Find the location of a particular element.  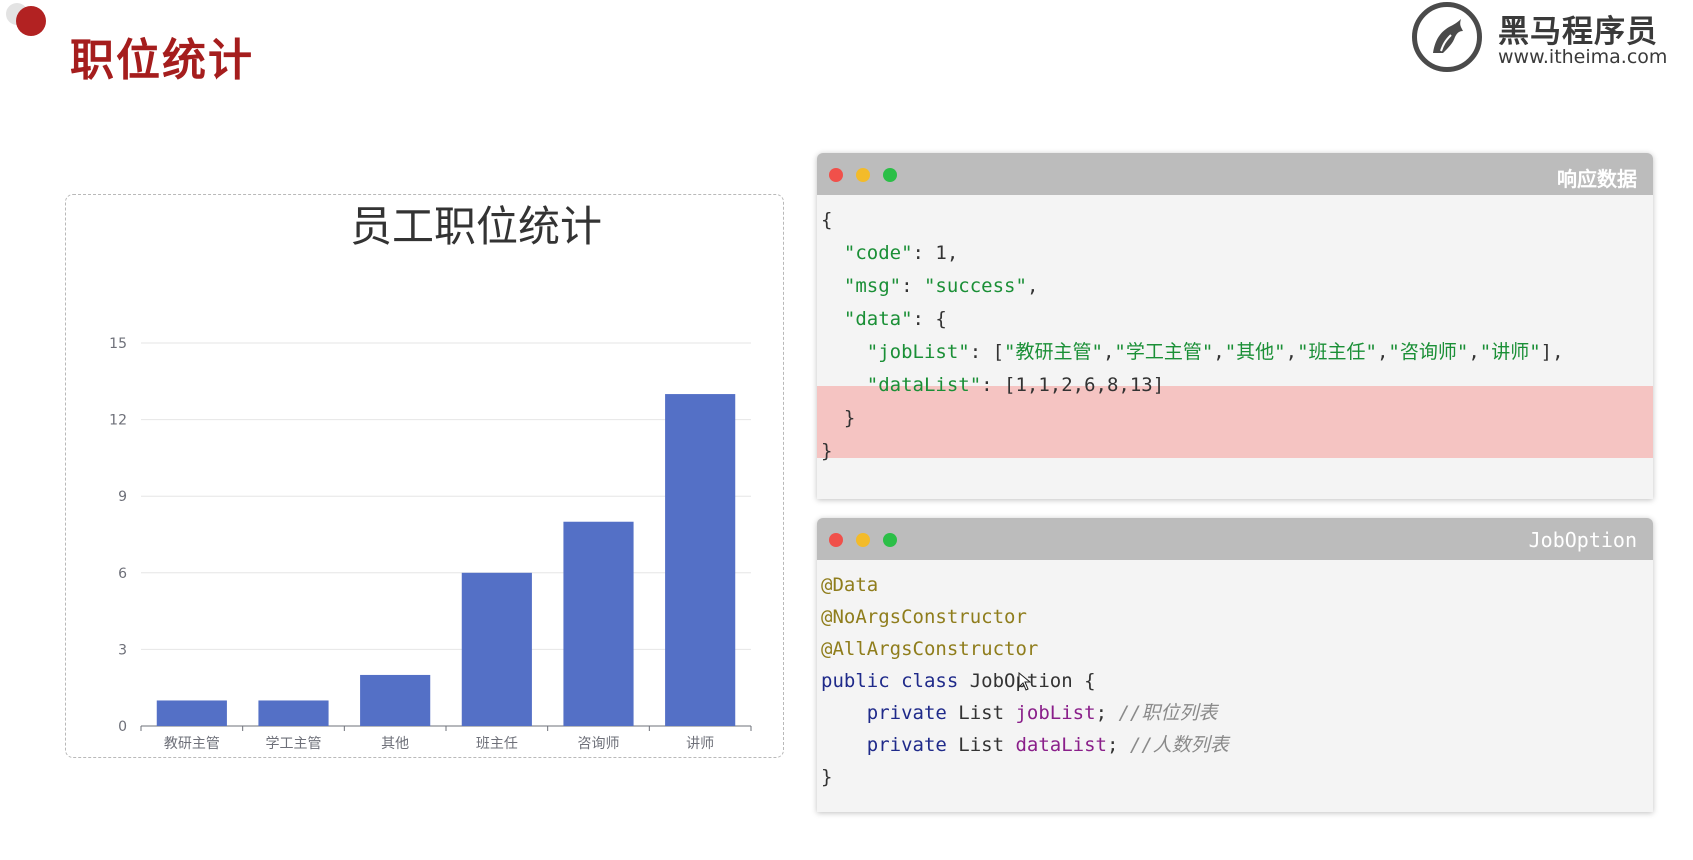

brand-url: www.itheima.com is located at coordinates (1583, 57).